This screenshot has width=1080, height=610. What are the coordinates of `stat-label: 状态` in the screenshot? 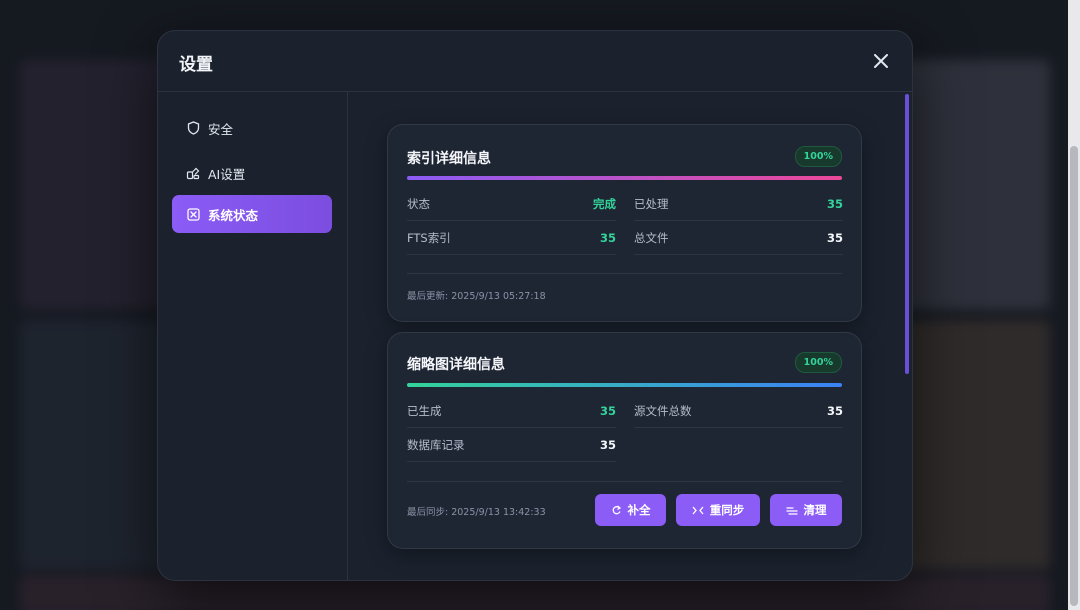 It's located at (418, 203).